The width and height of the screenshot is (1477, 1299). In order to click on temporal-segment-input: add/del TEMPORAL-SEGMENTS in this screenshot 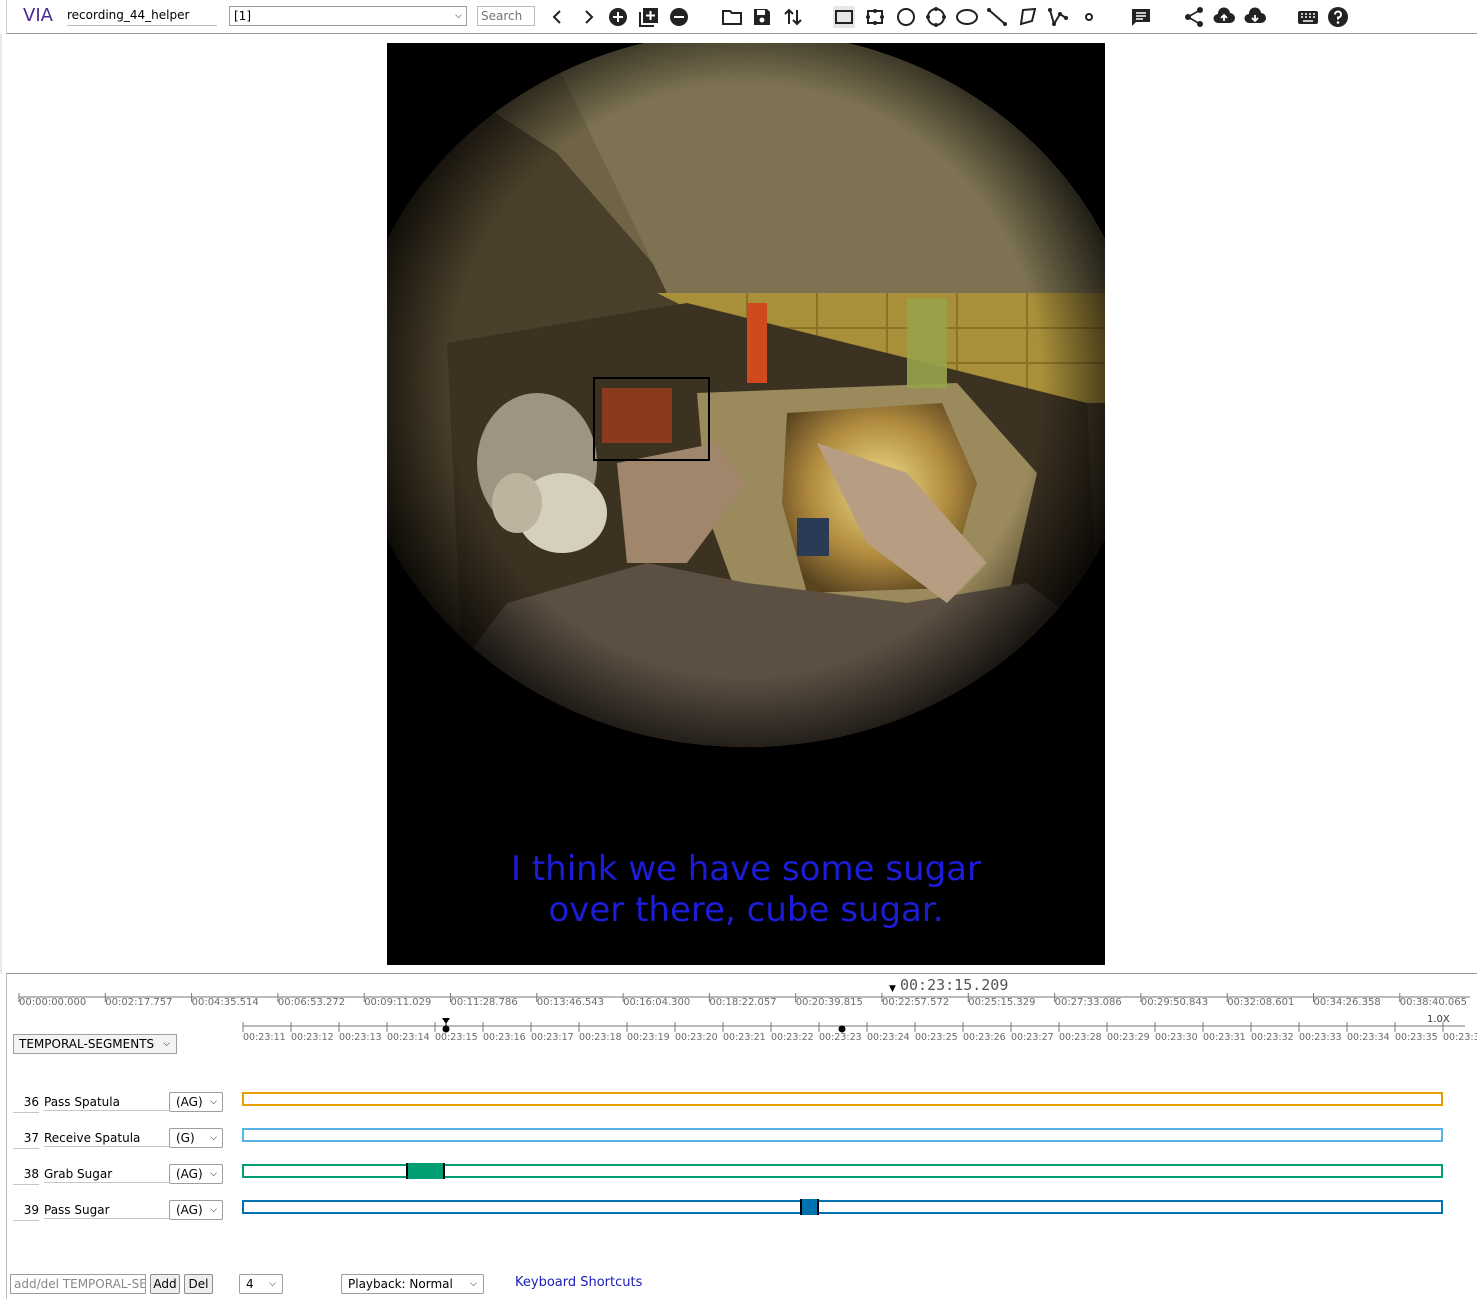, I will do `click(78, 1284)`.